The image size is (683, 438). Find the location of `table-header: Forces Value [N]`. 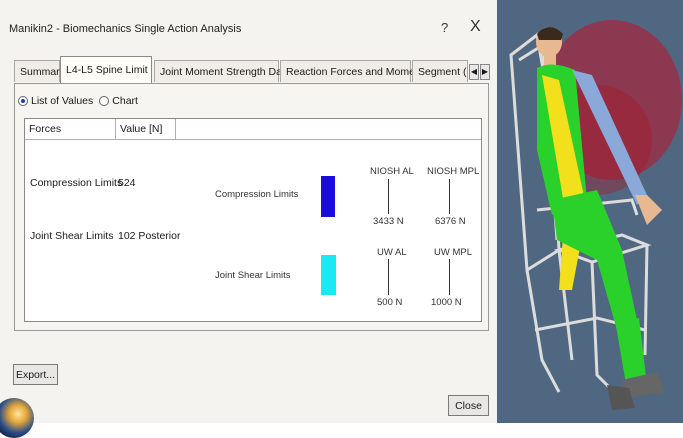

table-header: Forces Value [N] is located at coordinates (253, 129).